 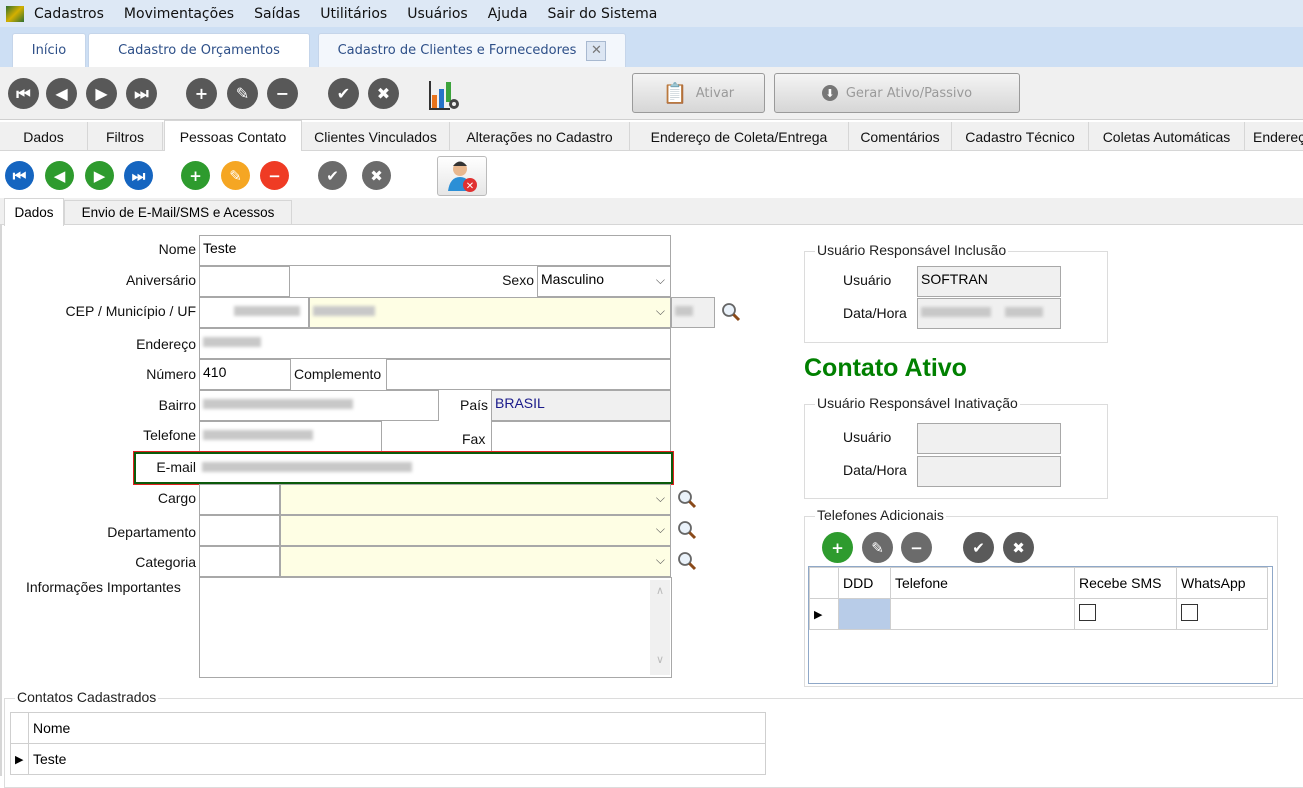 I want to click on cep-input, so click(x=254, y=312).